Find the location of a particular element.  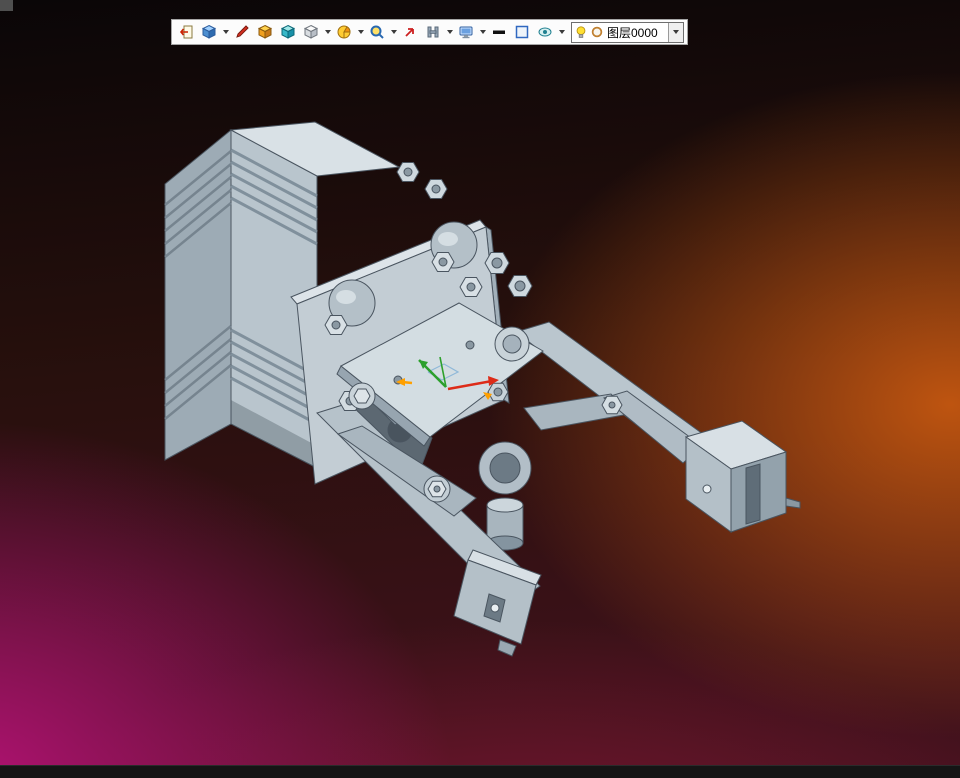

isometric-cube-icon is located at coordinates (209, 31).